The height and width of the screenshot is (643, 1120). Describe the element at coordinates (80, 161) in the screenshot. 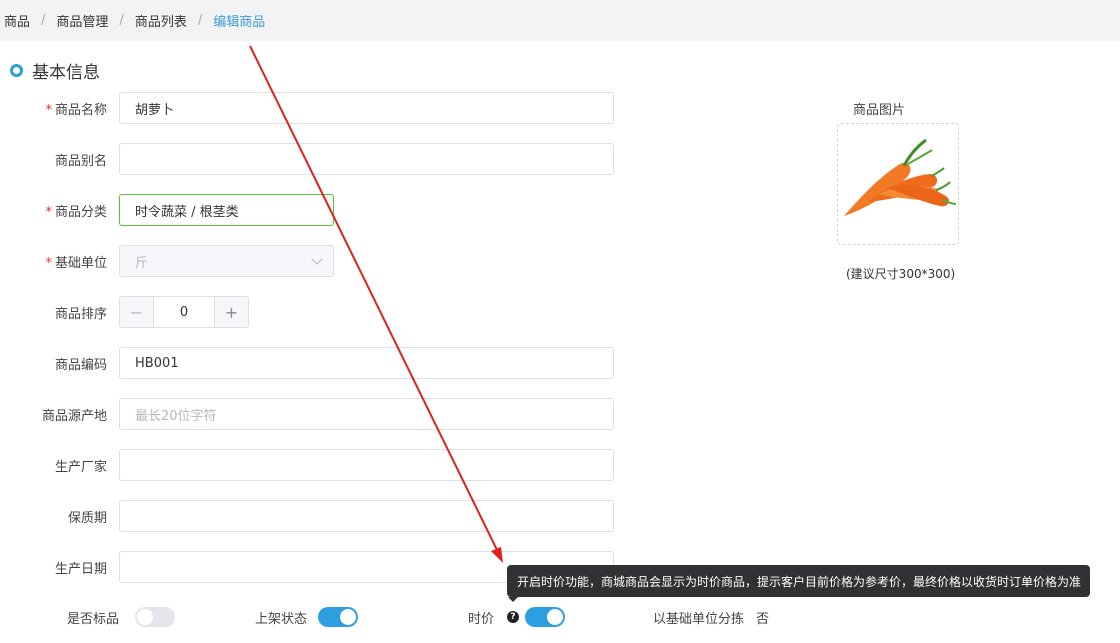

I see `alias-label: 商品别名` at that location.